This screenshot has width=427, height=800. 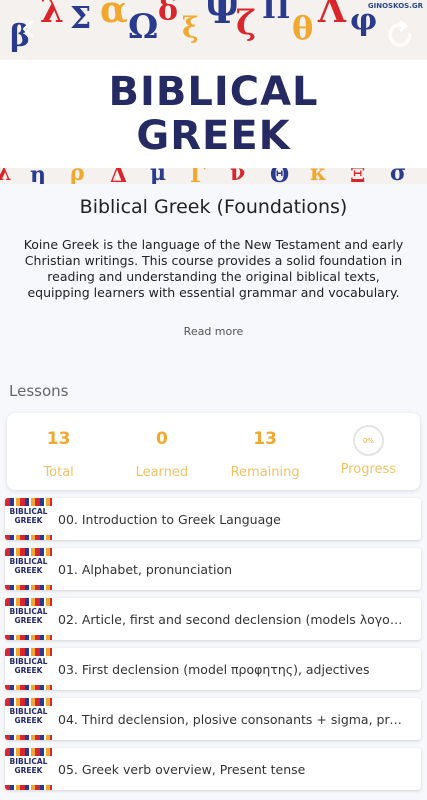 What do you see at coordinates (145, 569) in the screenshot?
I see `lesson-title: 01. Alphabet, pronunciation` at bounding box center [145, 569].